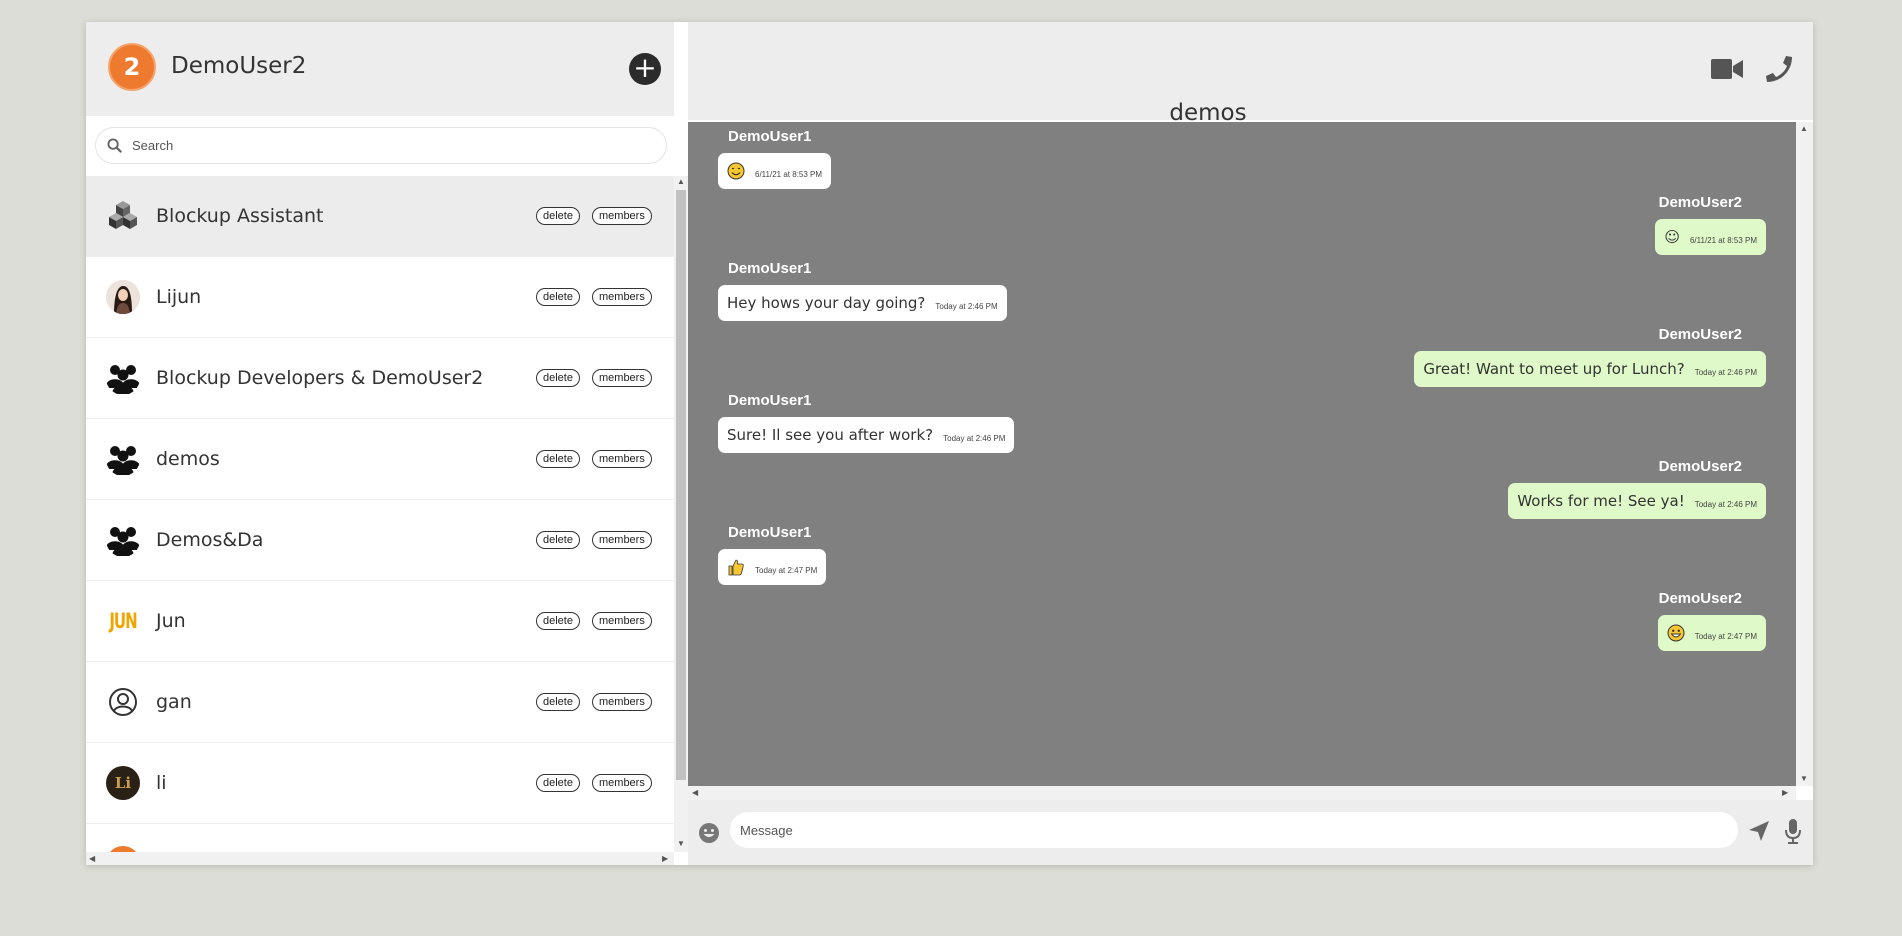 The height and width of the screenshot is (936, 1902). I want to click on new-conversation-button: +, so click(645, 69).